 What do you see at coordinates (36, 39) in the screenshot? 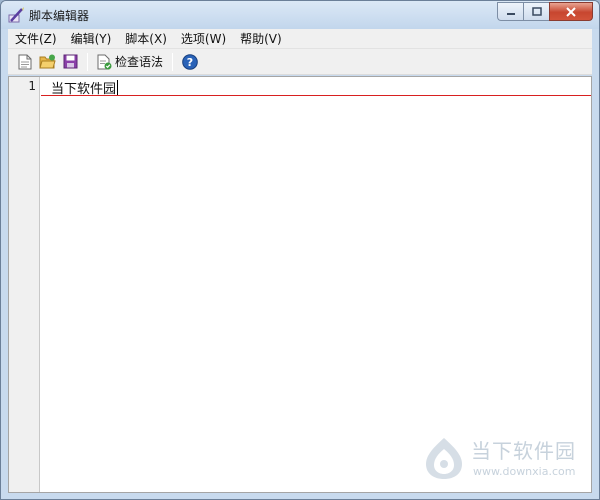
I see `menu-file: 文件(Z)` at bounding box center [36, 39].